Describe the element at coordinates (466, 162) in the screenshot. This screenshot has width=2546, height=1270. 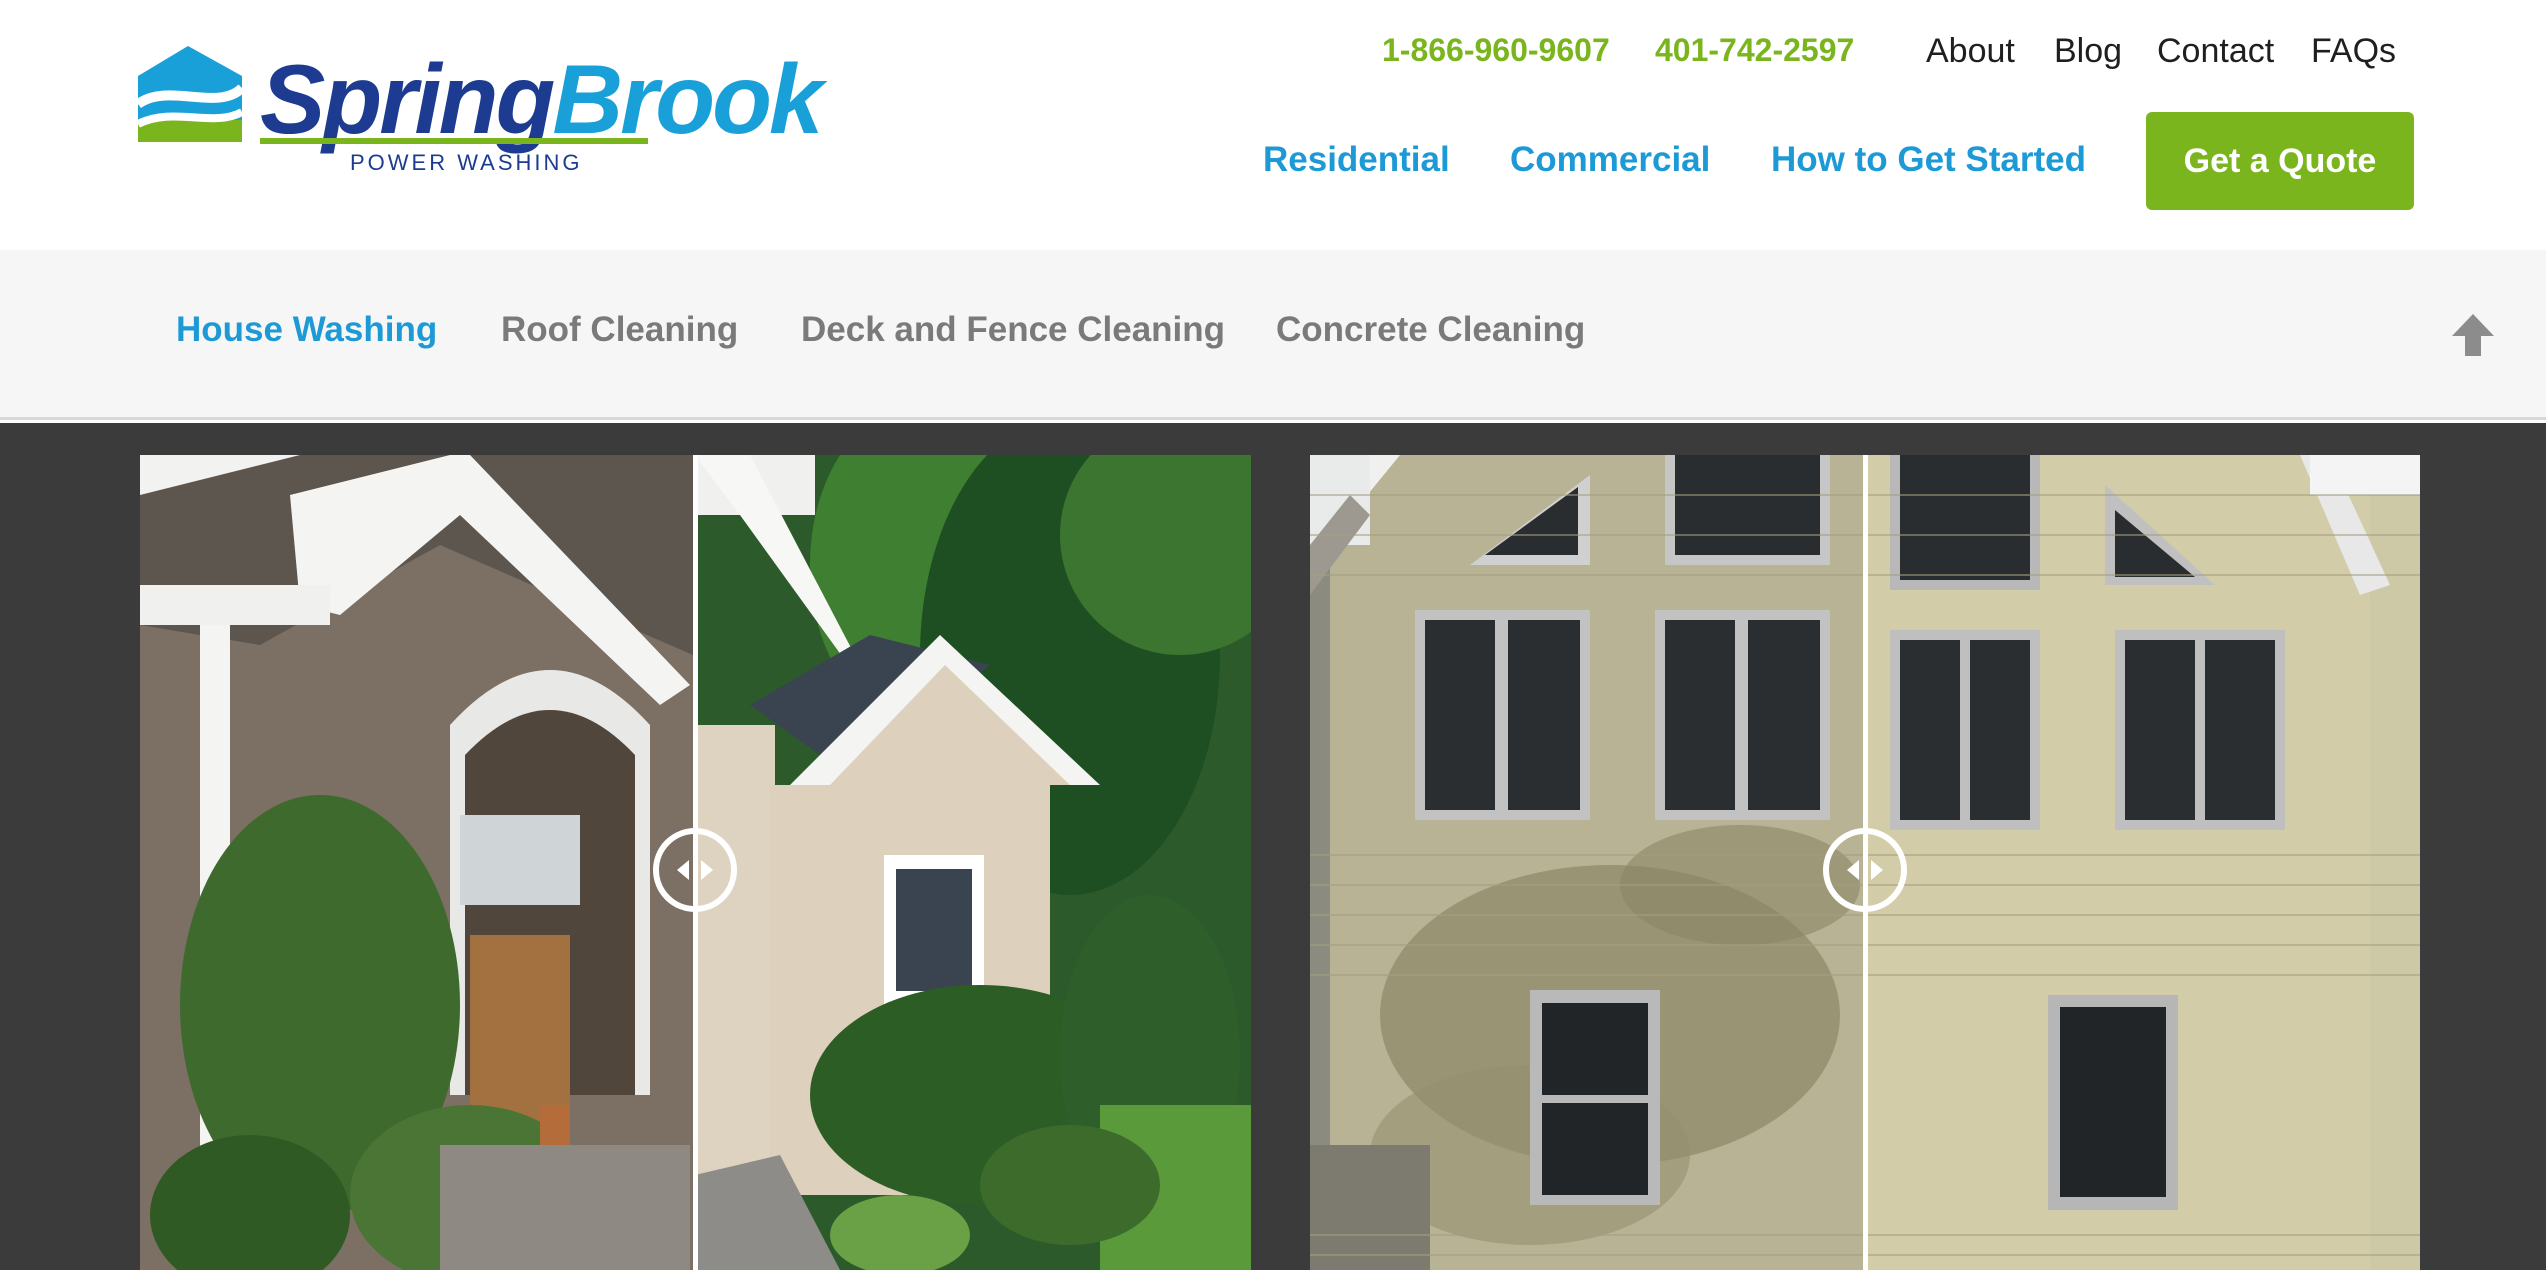
I see `logo-tagline: POWER WASHING` at that location.